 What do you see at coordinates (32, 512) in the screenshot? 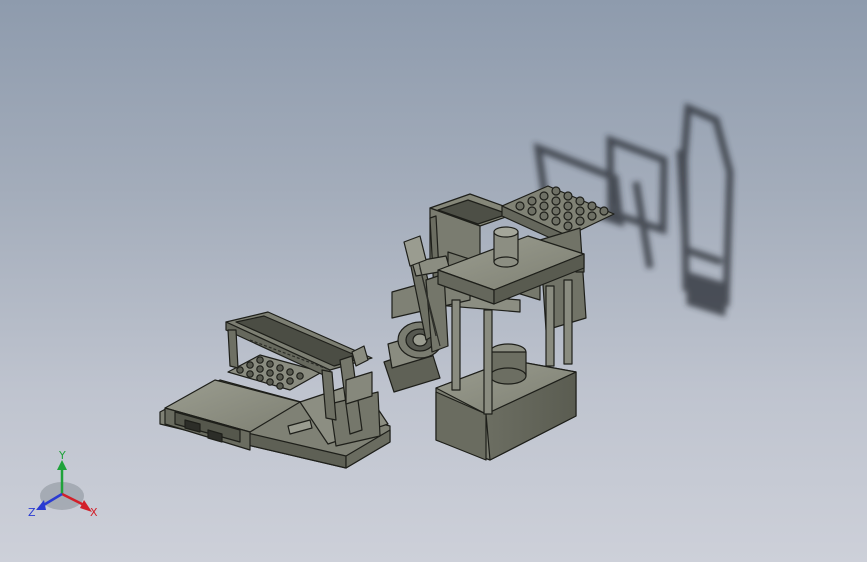
I see `z-axis-label: Z` at bounding box center [32, 512].